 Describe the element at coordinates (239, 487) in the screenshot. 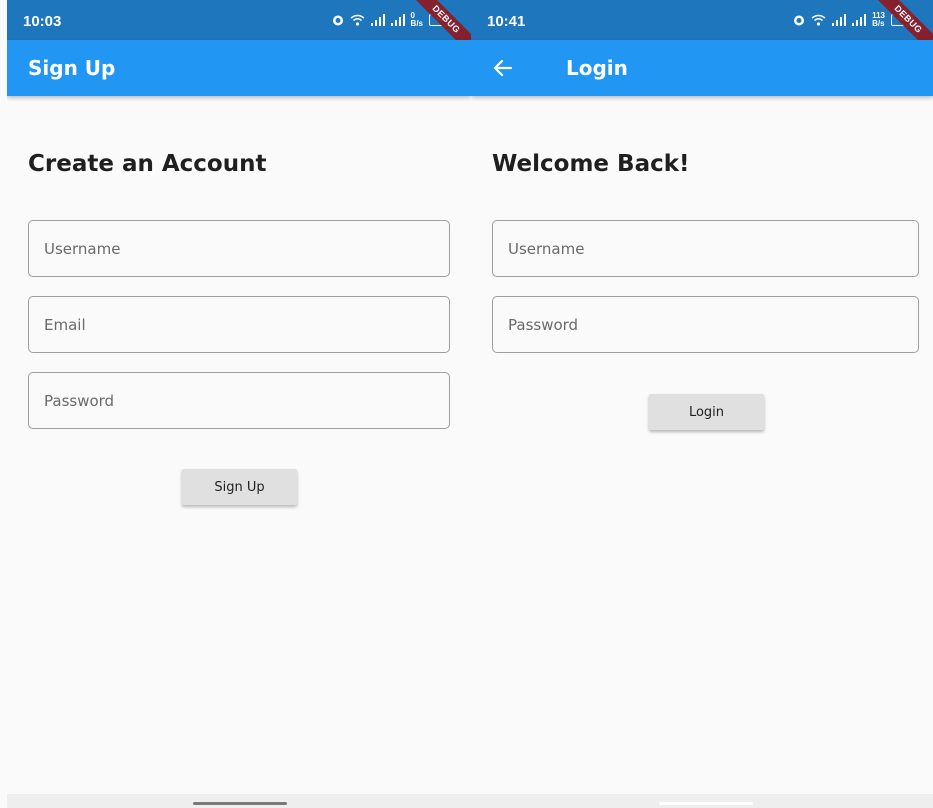

I see `sign-up-button: Sign Up` at that location.